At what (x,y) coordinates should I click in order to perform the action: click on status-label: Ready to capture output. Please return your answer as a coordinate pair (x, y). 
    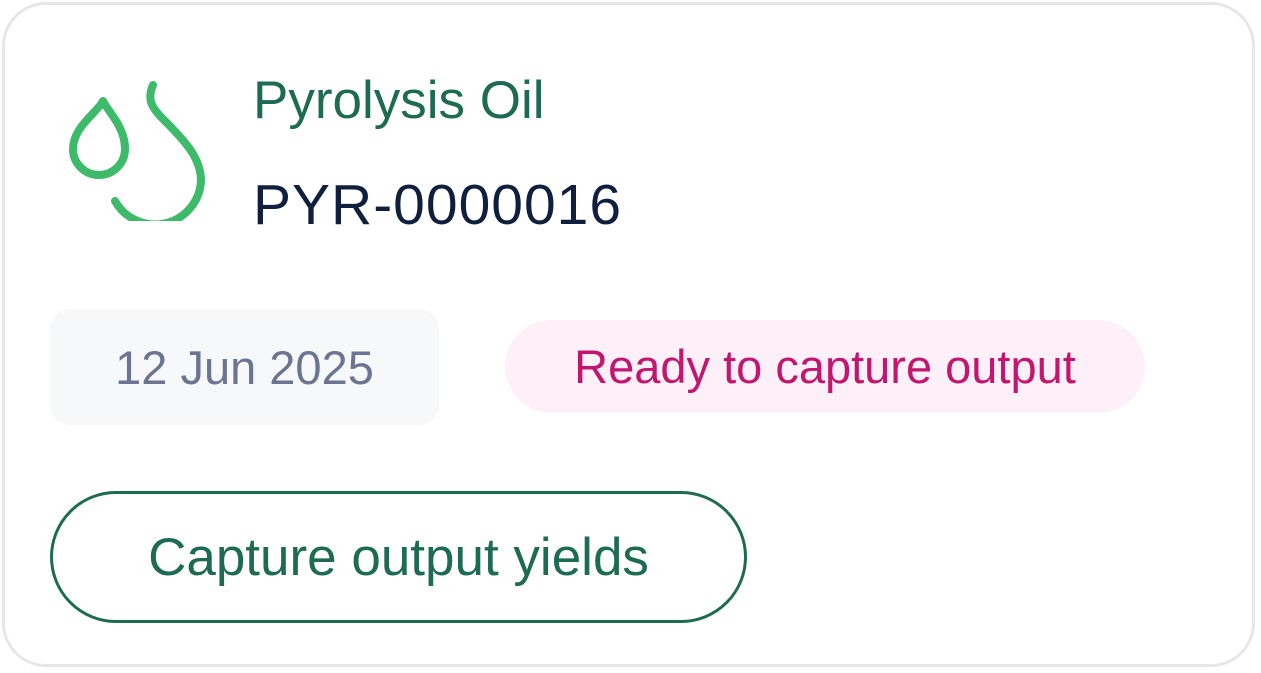
    Looking at the image, I should click on (825, 366).